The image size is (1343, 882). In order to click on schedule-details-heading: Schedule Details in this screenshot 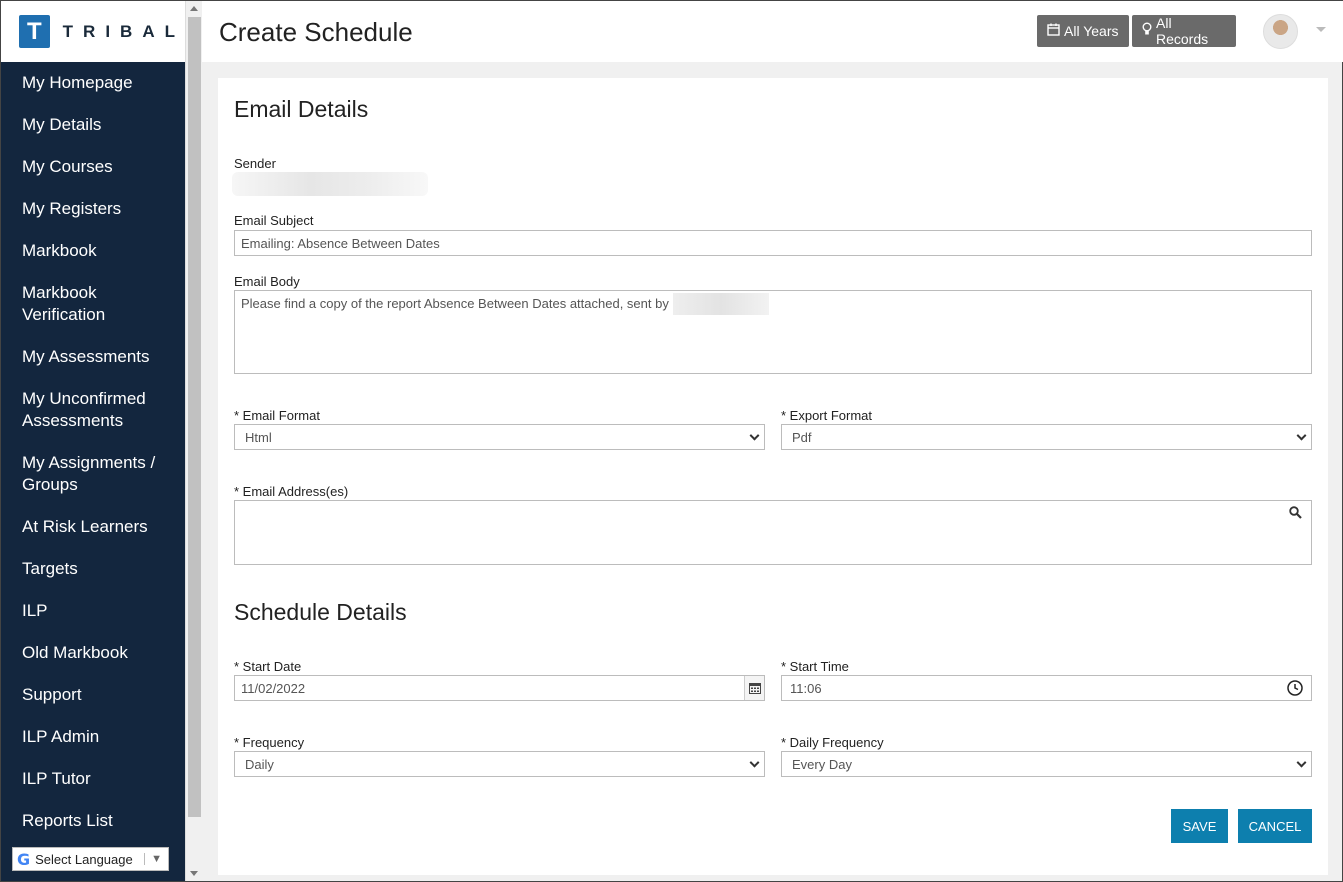, I will do `click(320, 612)`.